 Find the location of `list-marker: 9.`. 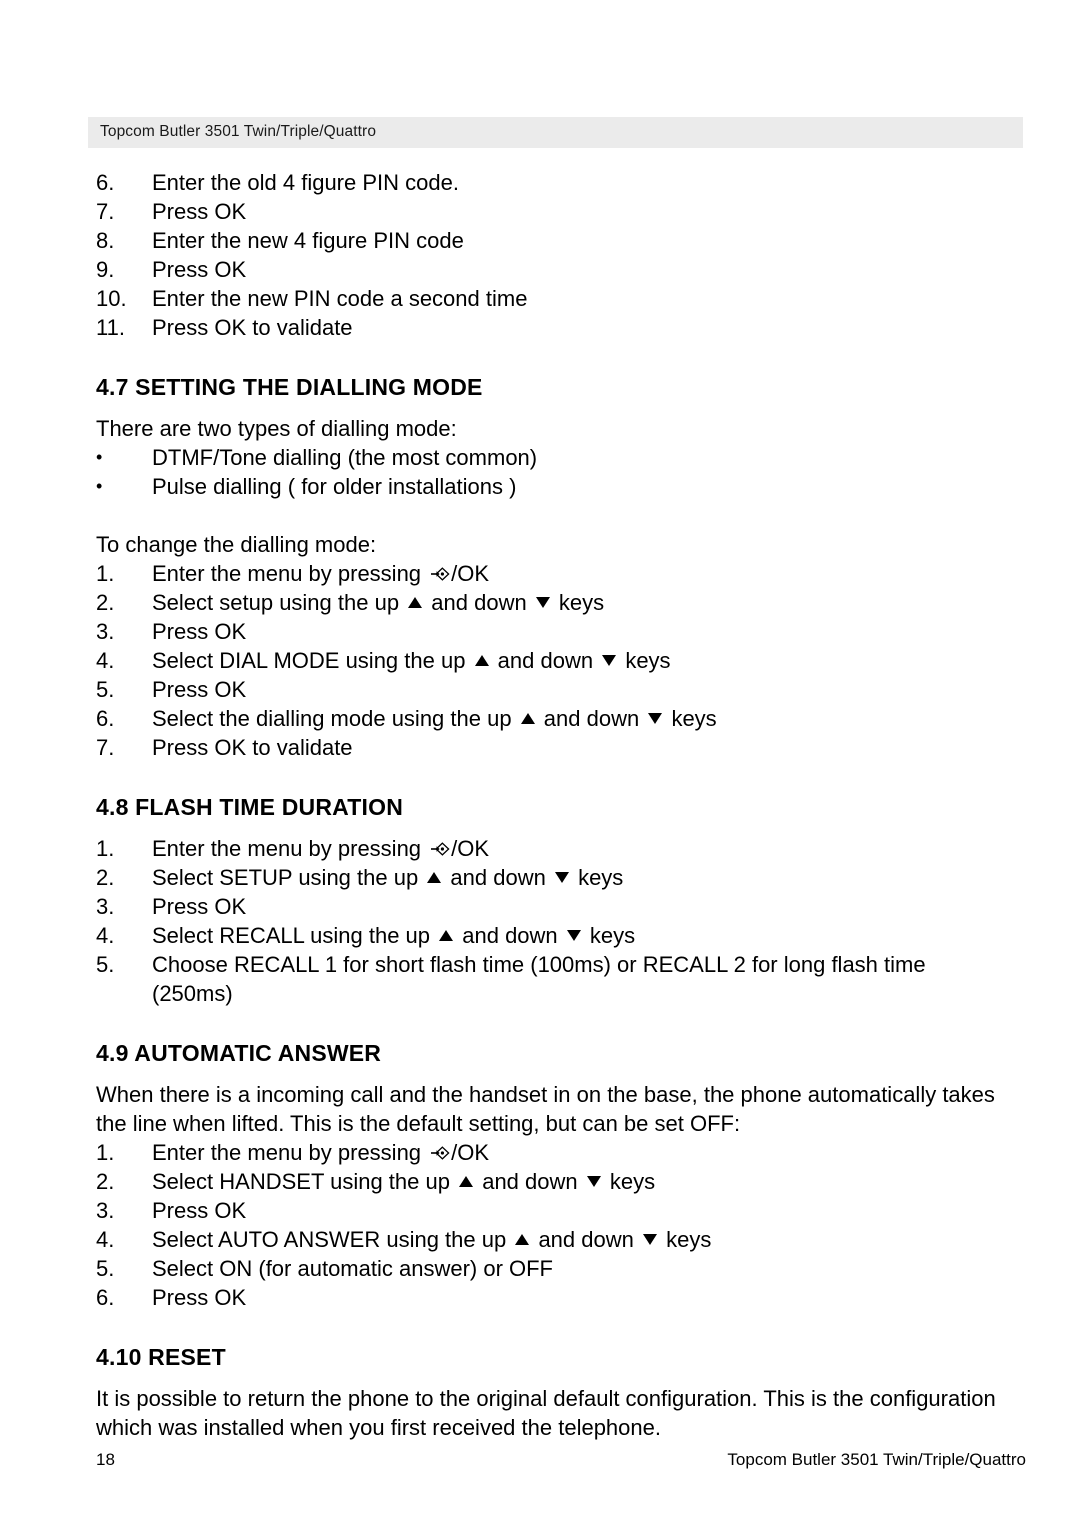

list-marker: 9. is located at coordinates (105, 269).